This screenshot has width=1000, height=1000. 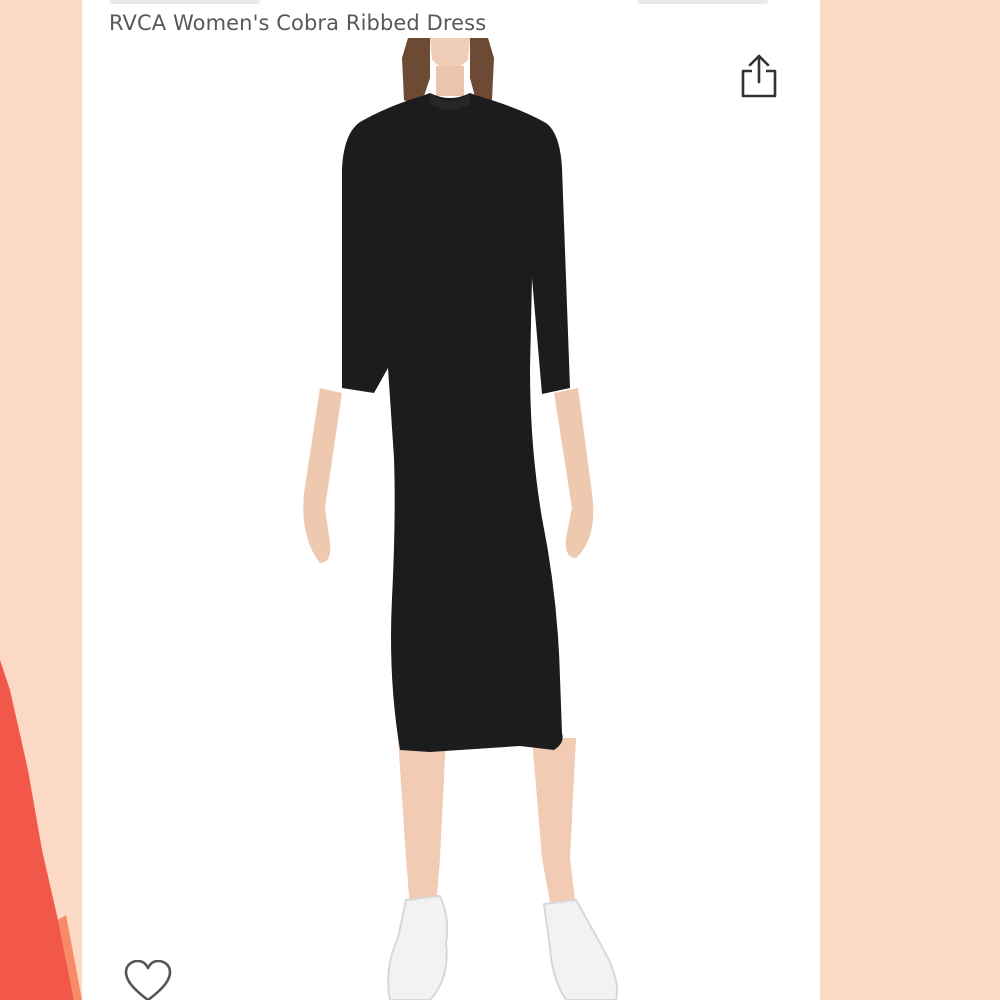 I want to click on share-icon, so click(x=759, y=76).